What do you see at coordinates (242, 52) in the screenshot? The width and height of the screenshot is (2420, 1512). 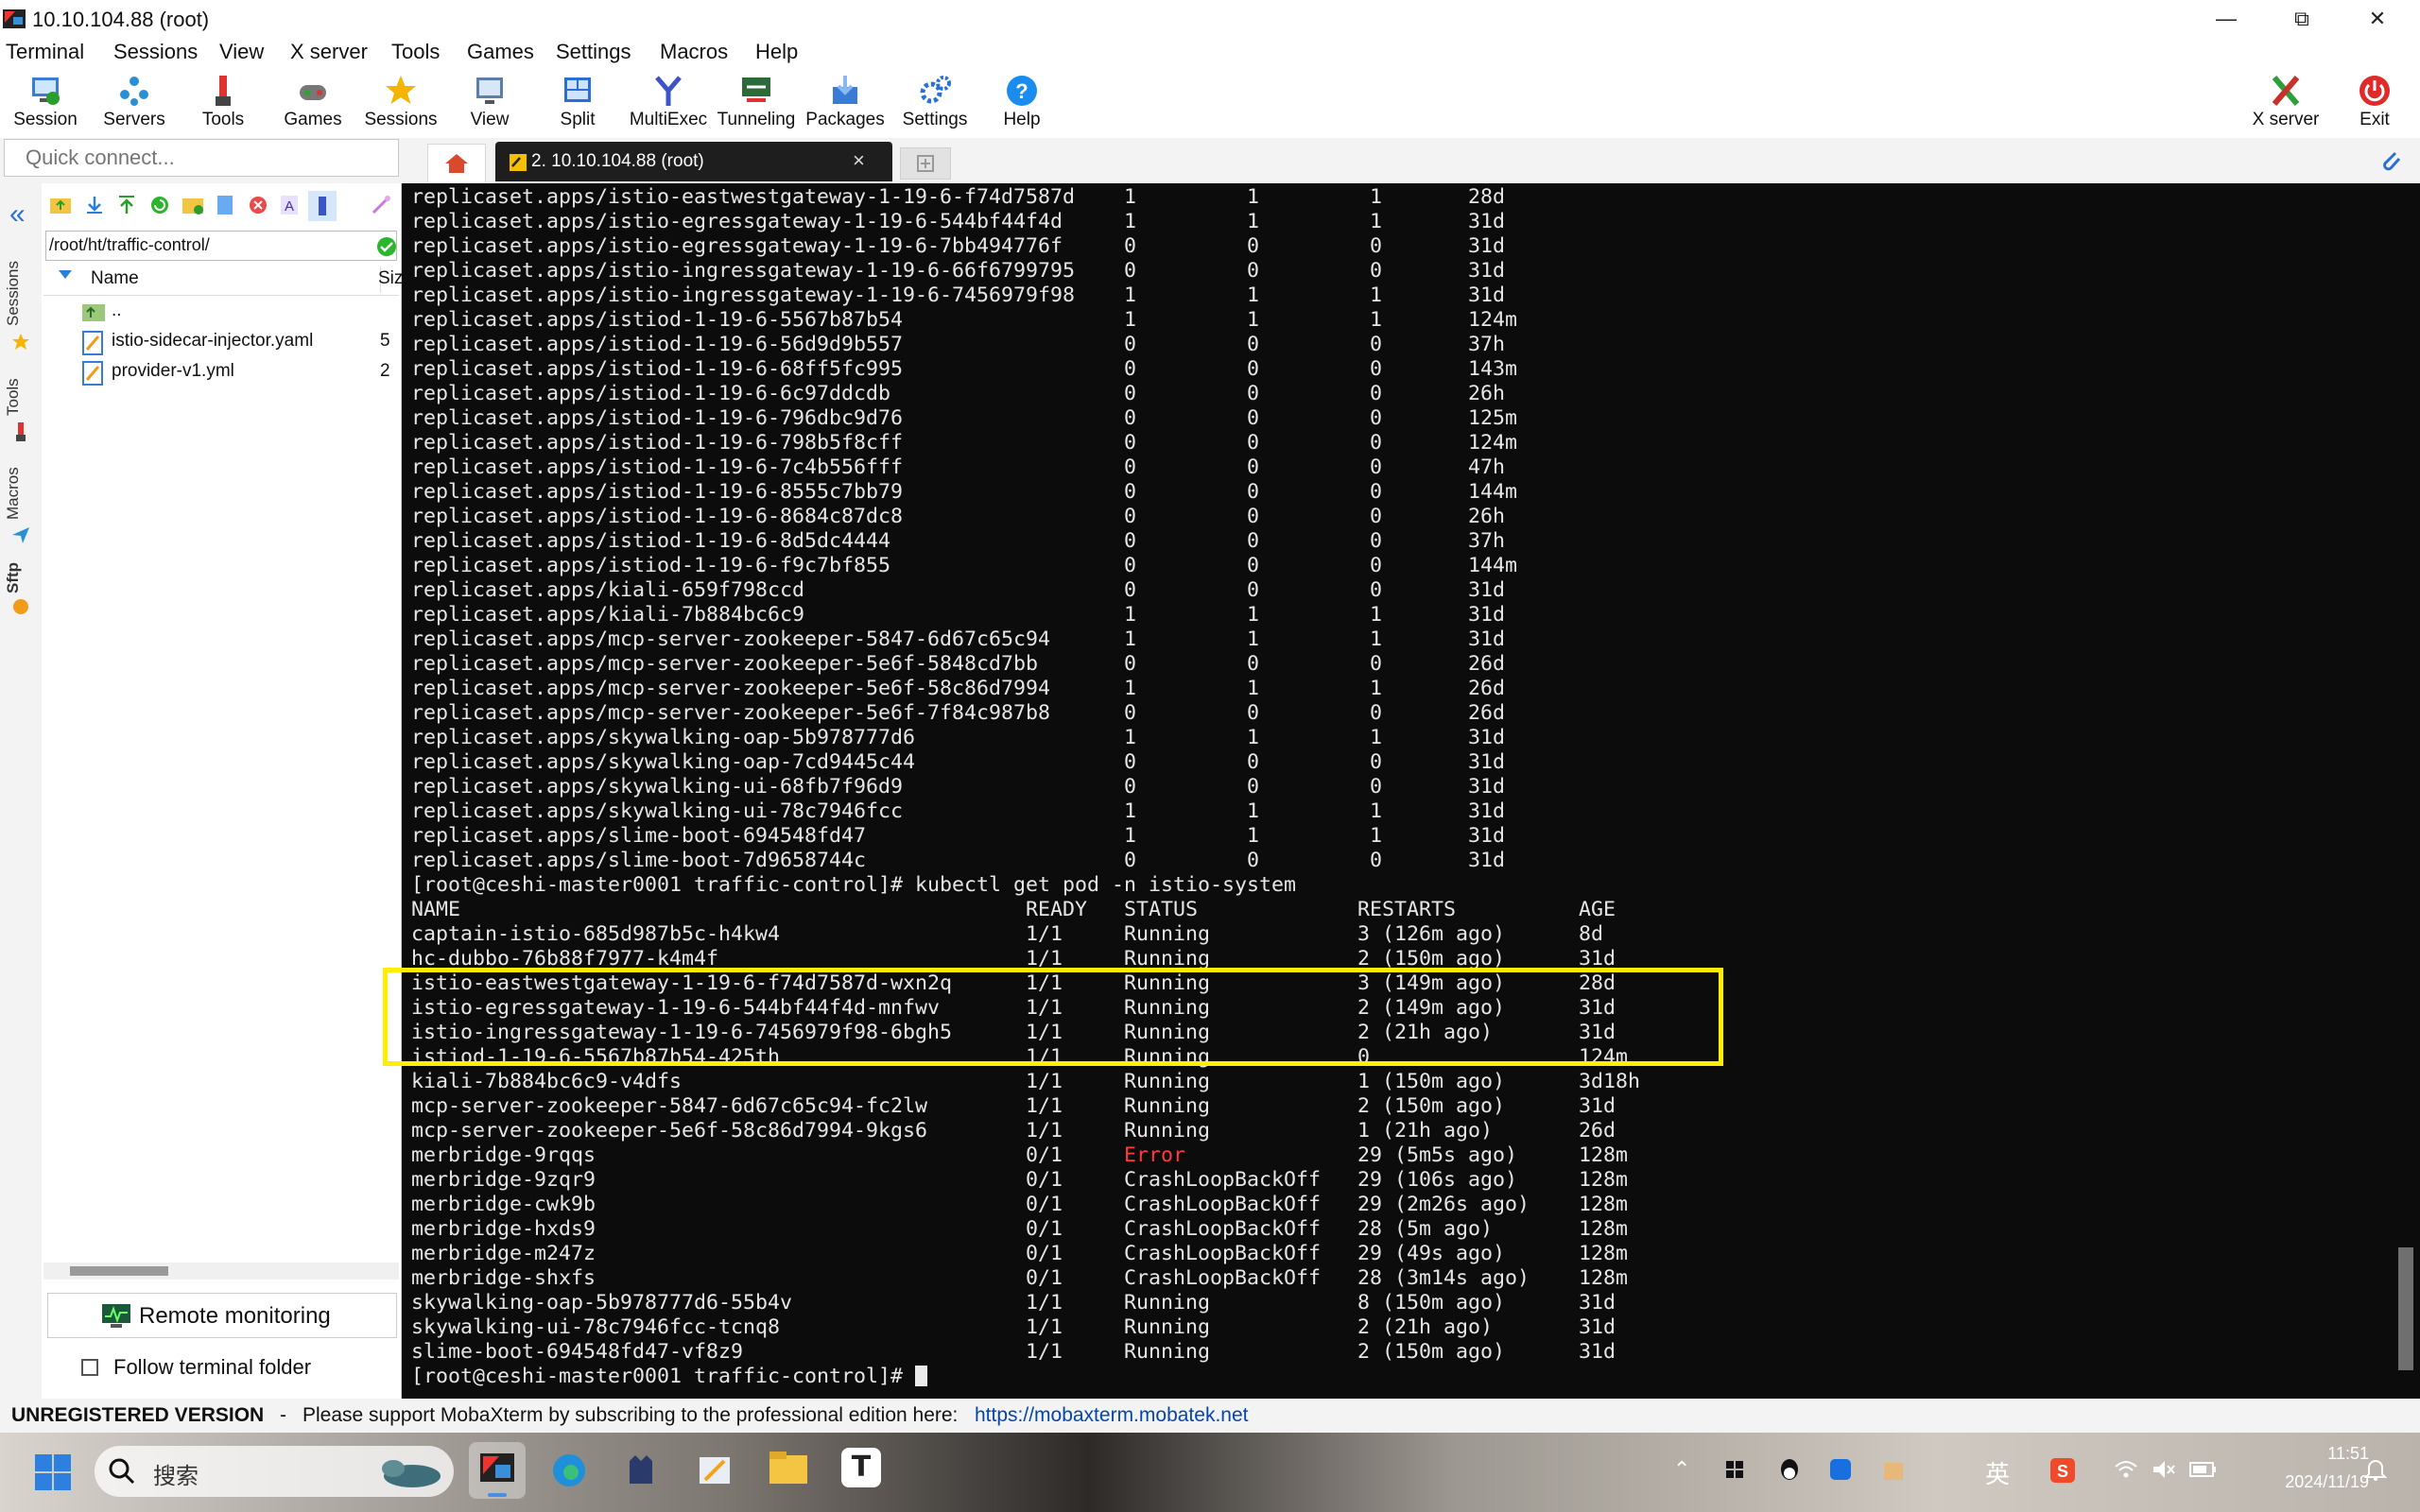 I see `menu-view: View` at bounding box center [242, 52].